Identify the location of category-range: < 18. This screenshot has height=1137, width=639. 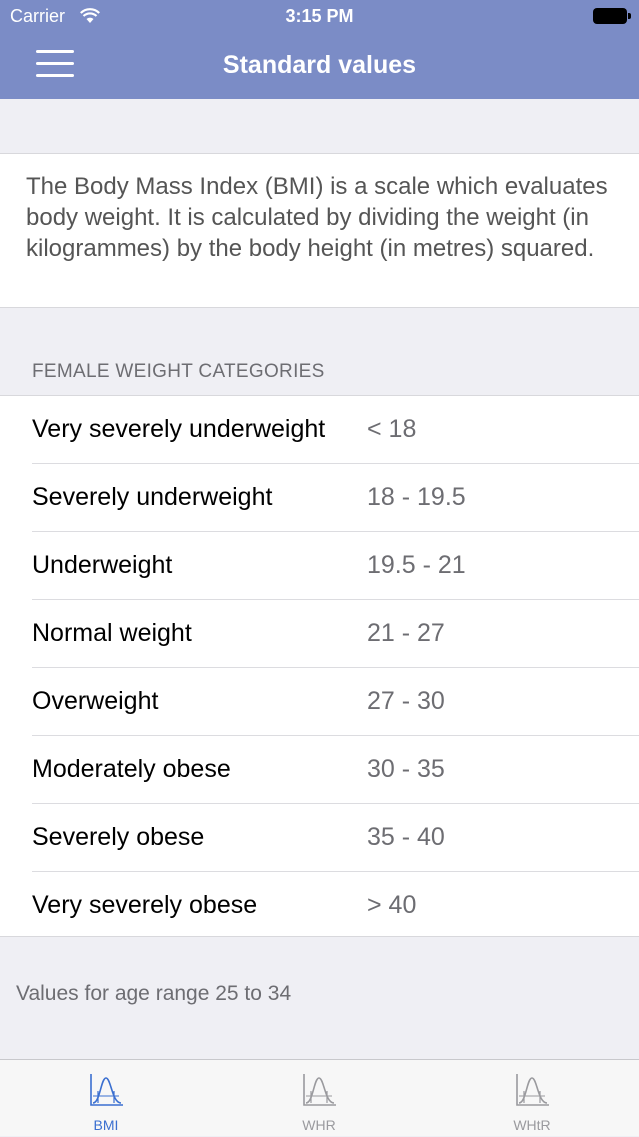
(392, 429).